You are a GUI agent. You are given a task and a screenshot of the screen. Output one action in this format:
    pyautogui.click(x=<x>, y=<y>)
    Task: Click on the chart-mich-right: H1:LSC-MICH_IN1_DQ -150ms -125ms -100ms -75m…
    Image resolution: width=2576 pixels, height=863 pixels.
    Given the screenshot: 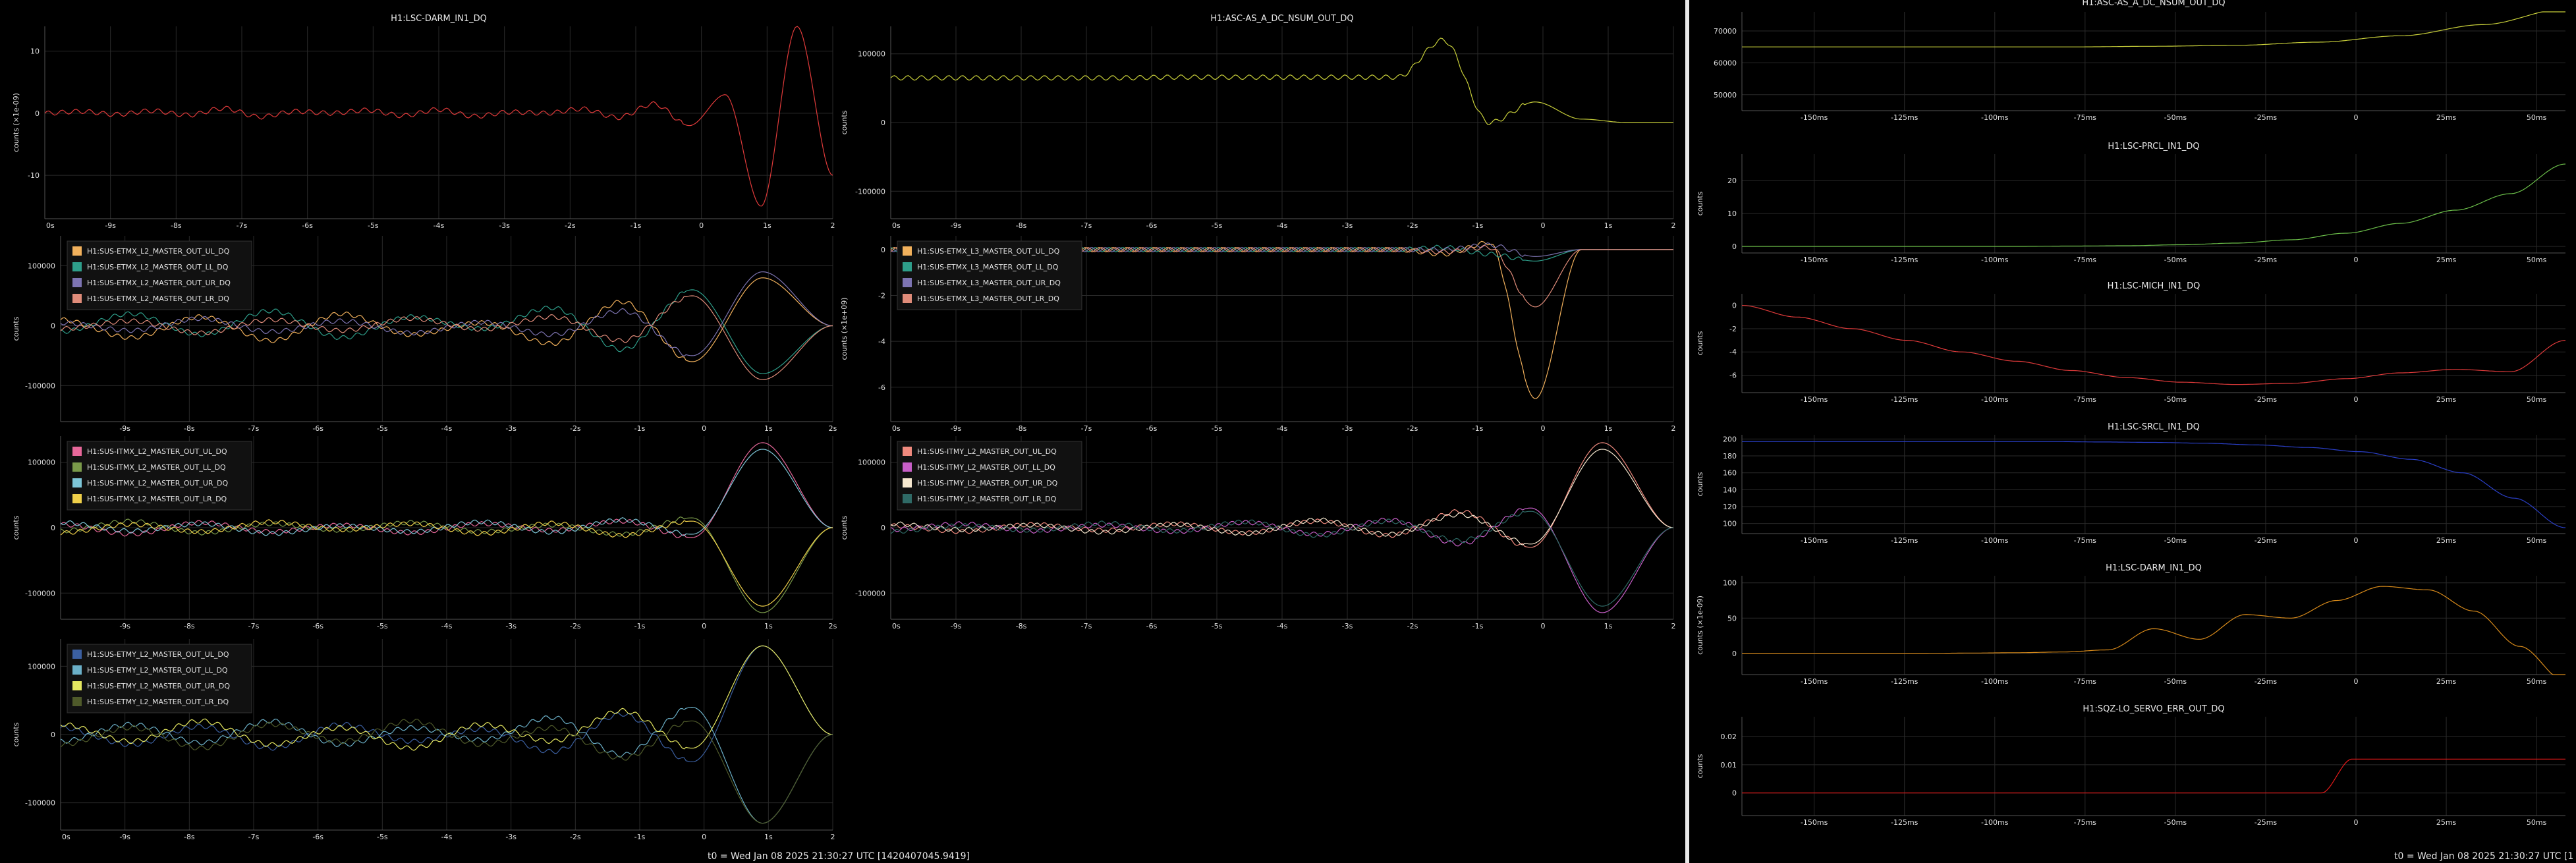 What is the action you would take?
    pyautogui.click(x=2131, y=342)
    